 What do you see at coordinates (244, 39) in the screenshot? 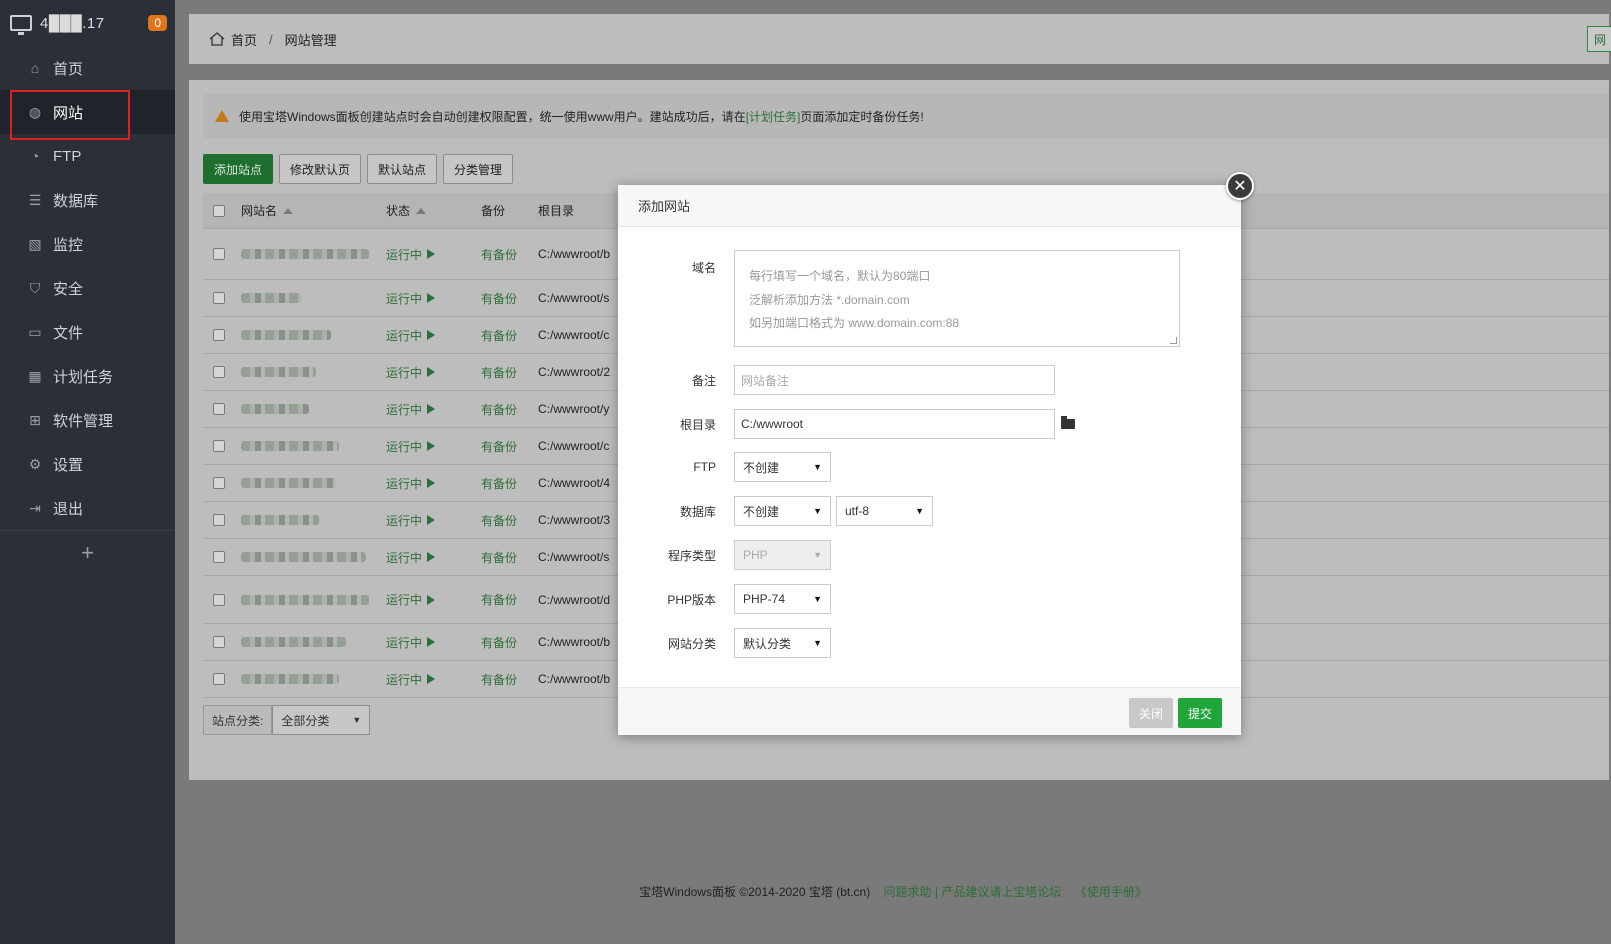
I see `breadcrumb-home: 首页` at bounding box center [244, 39].